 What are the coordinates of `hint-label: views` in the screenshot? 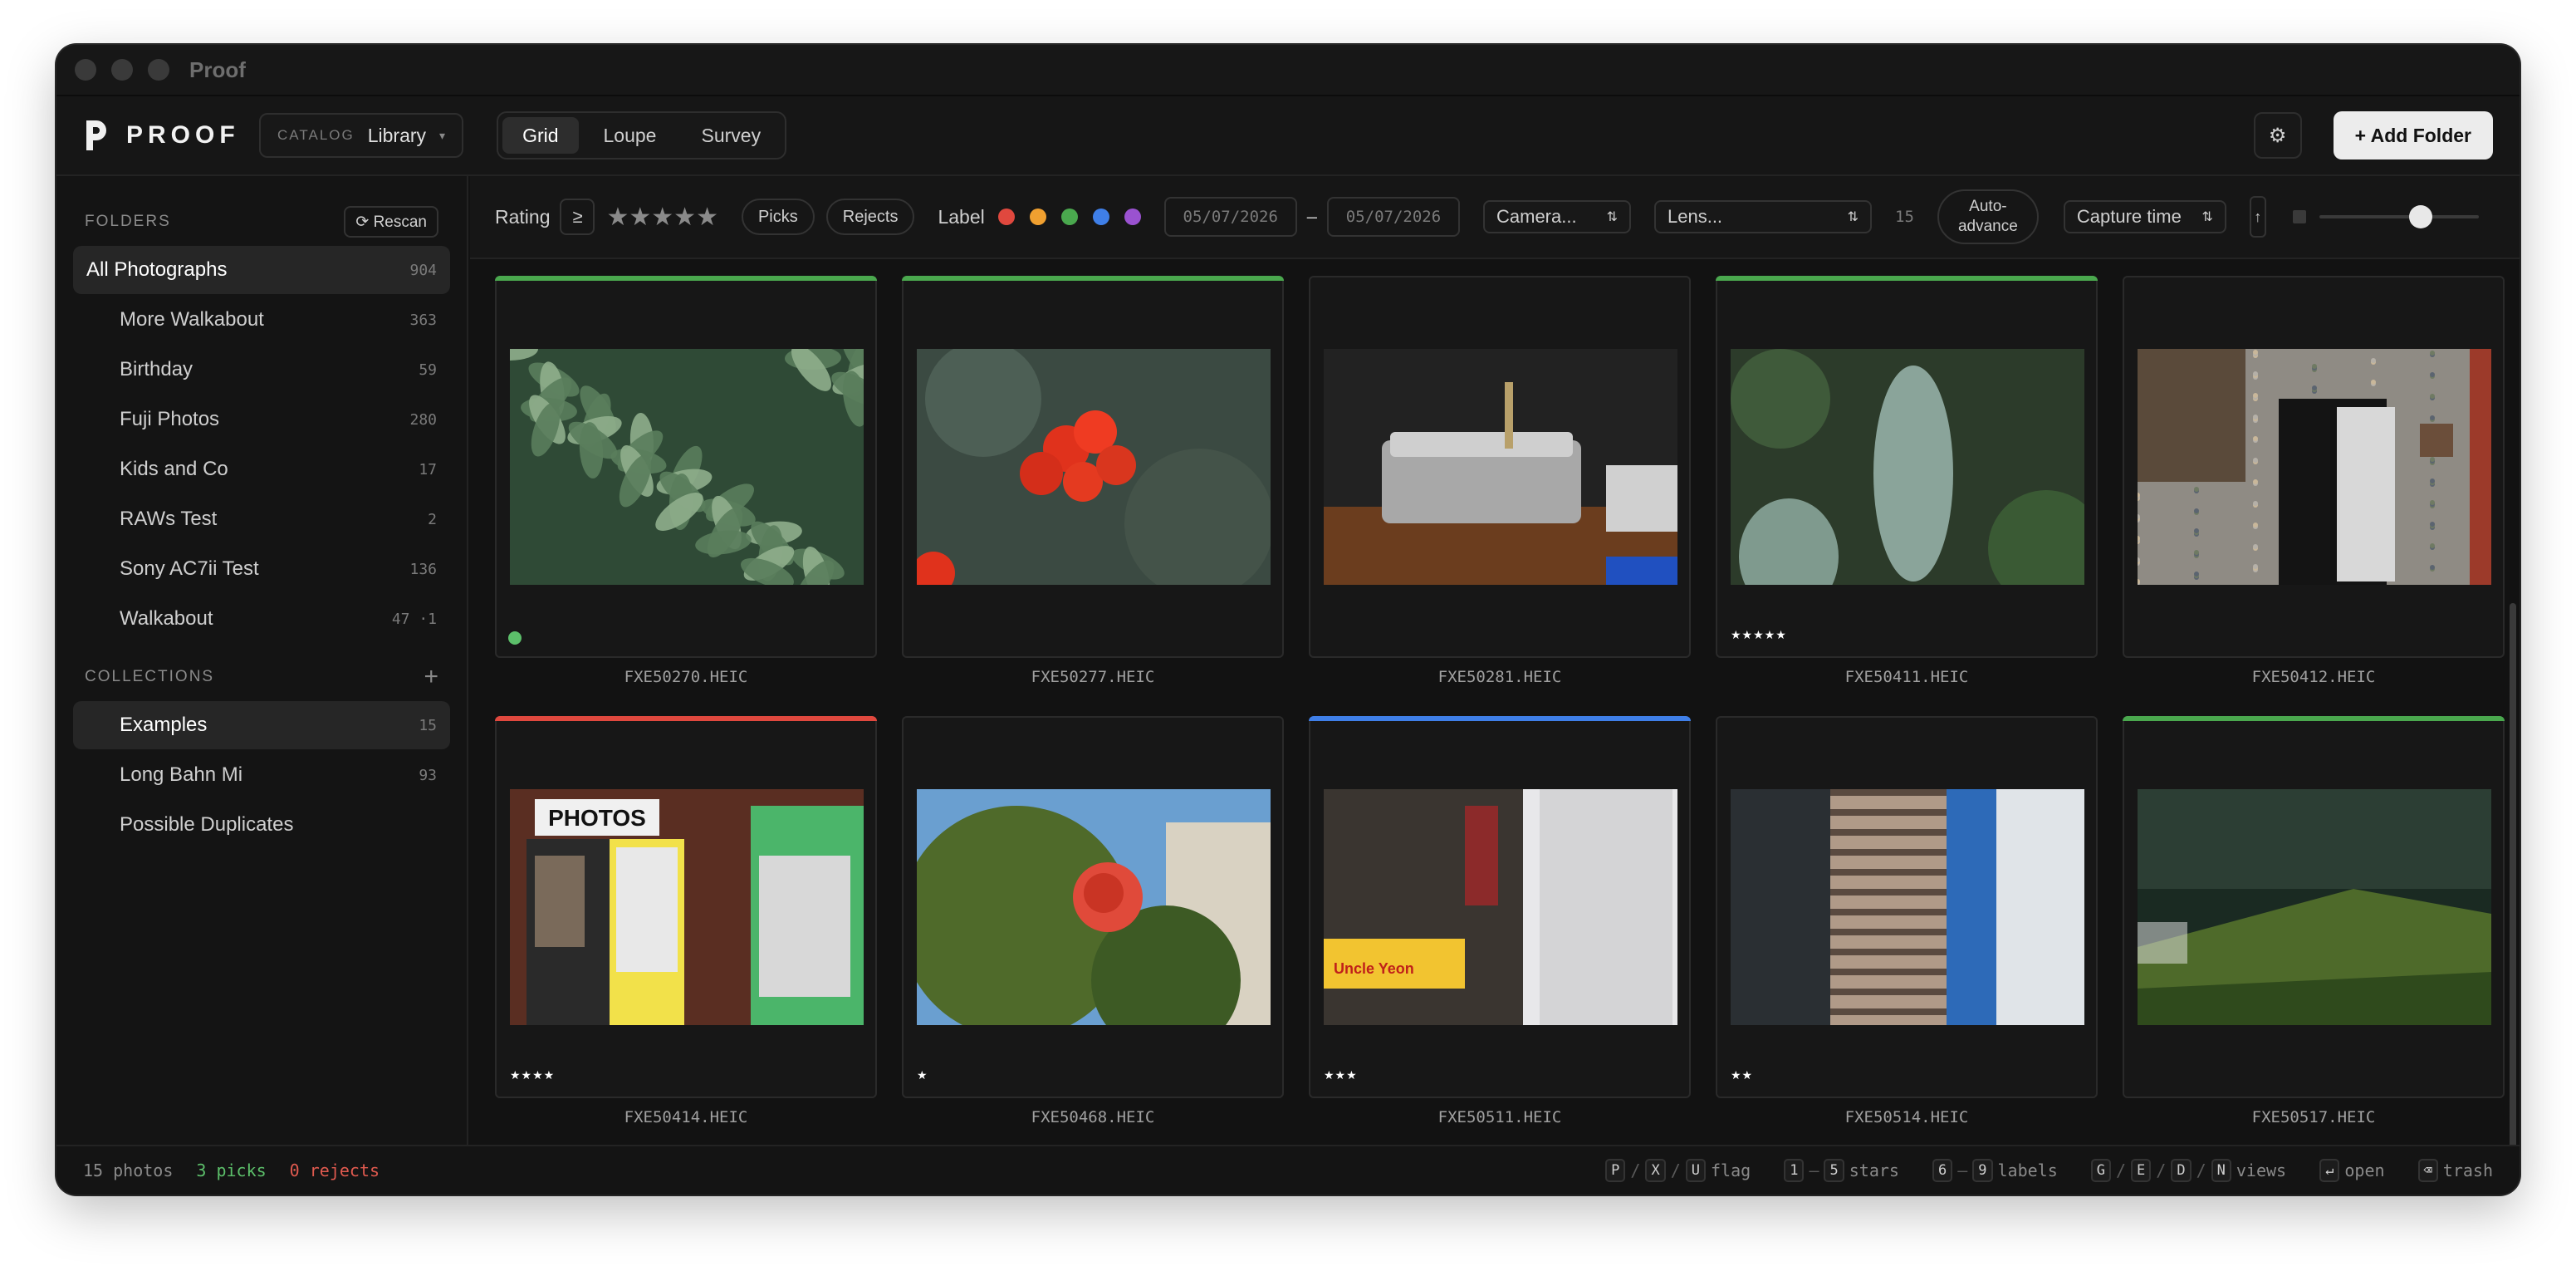 It's located at (2261, 1170).